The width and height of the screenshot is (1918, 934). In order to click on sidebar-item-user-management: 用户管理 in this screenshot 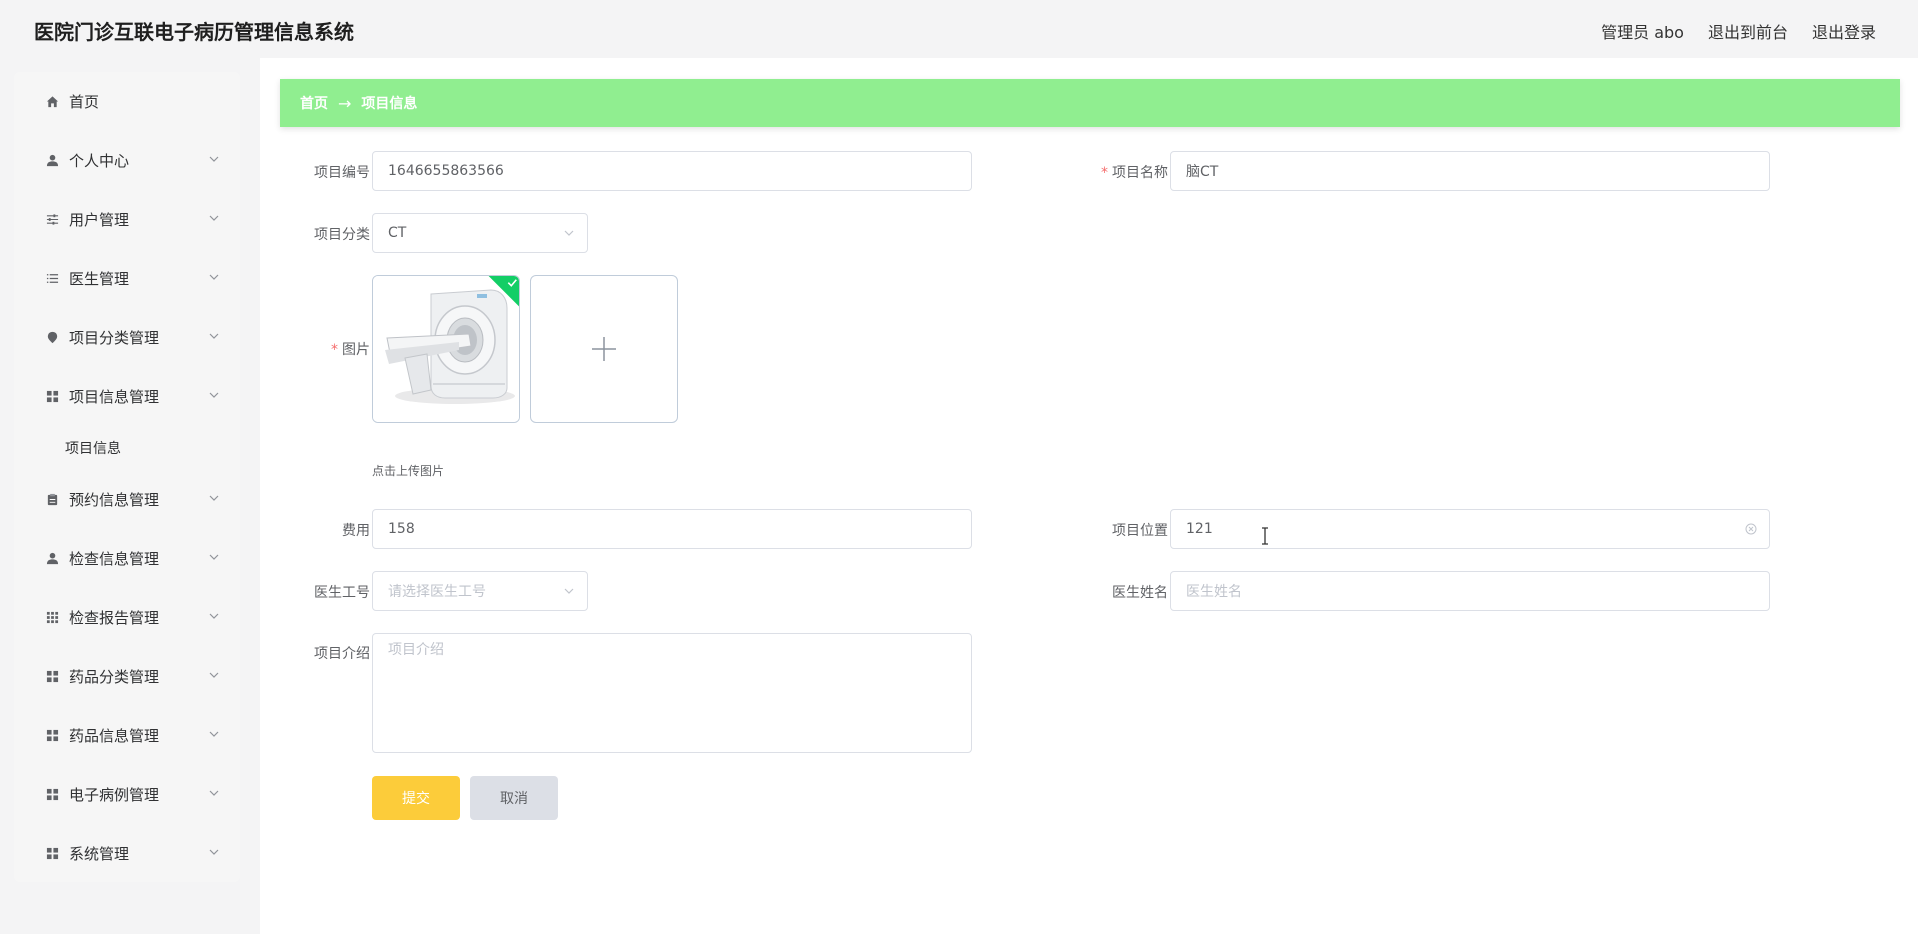, I will do `click(127, 219)`.